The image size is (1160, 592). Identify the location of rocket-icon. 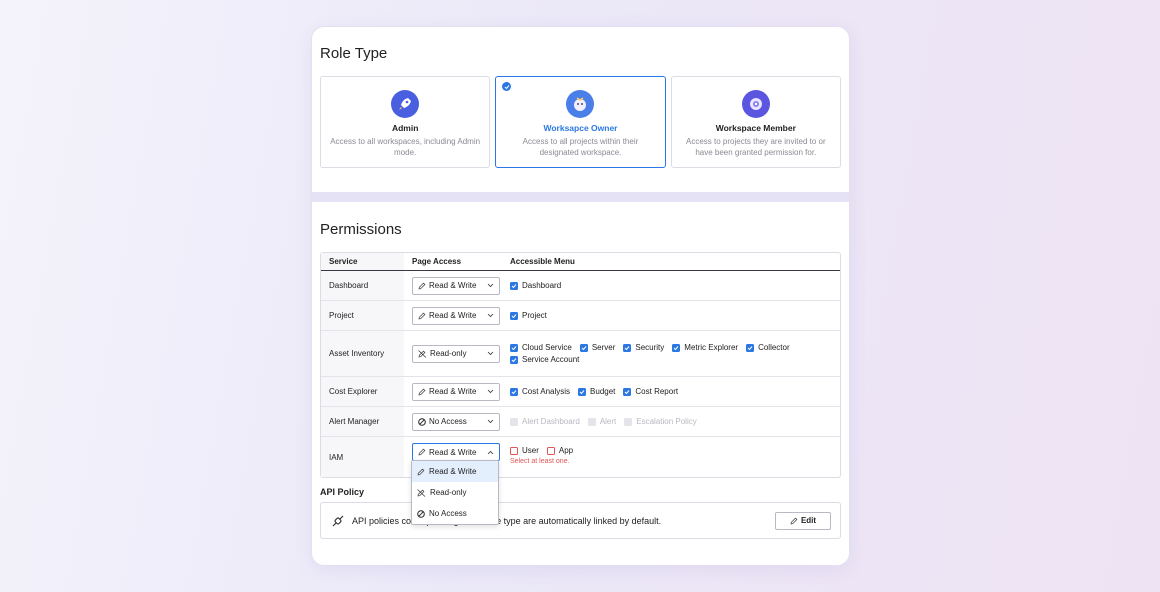
(405, 104).